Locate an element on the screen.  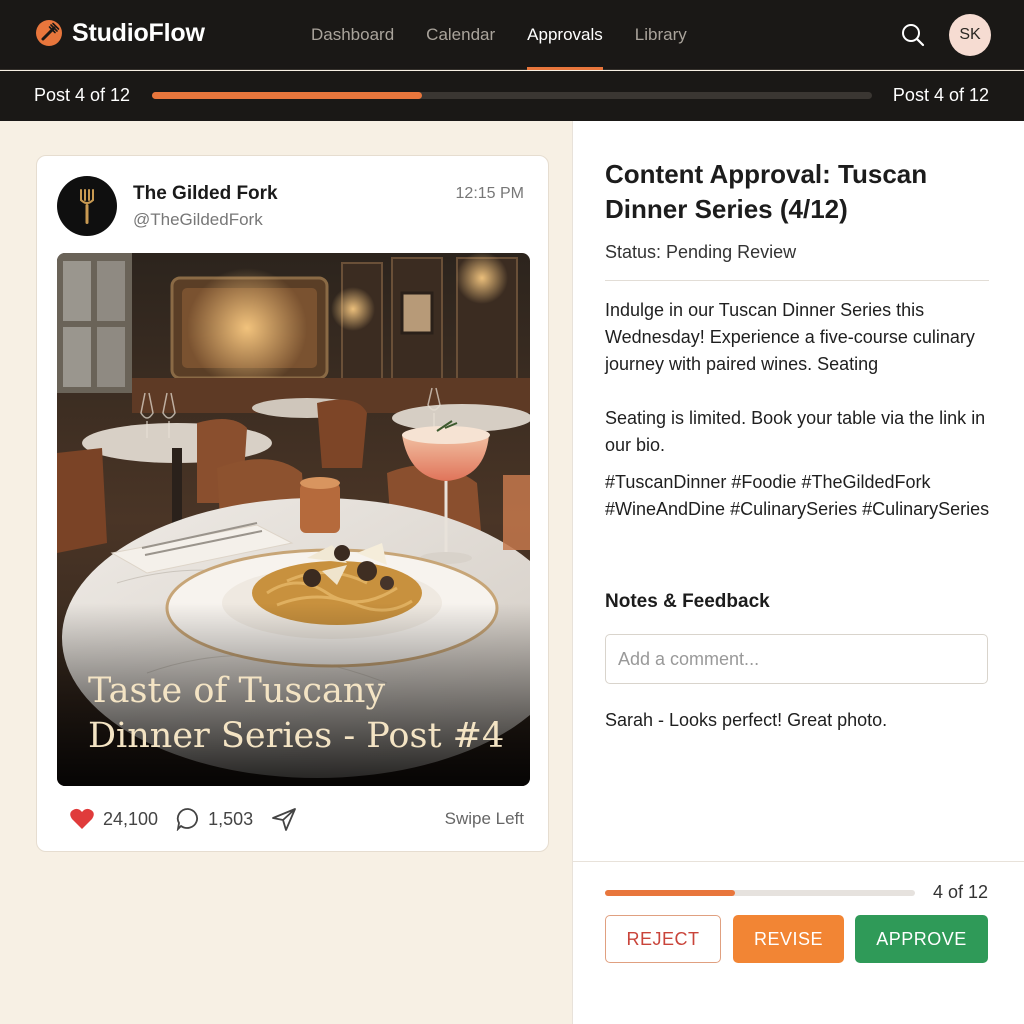
search-icon is located at coordinates (913, 35).